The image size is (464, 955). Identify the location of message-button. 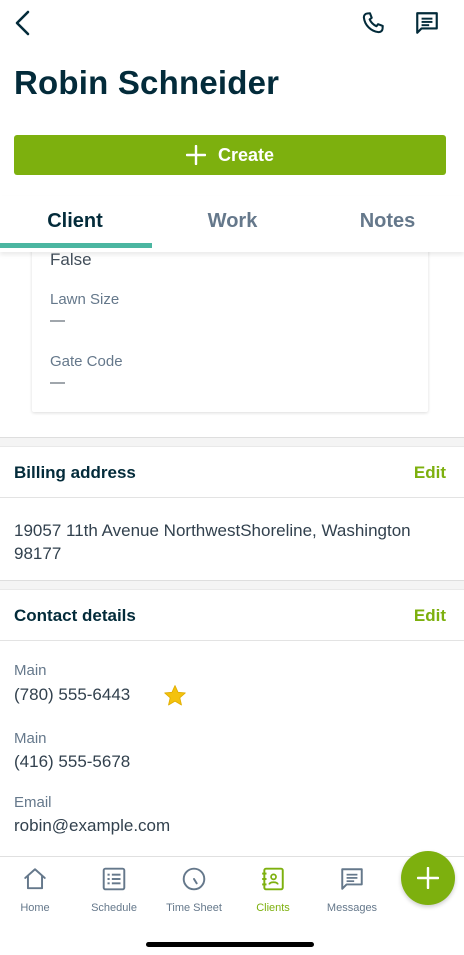
(427, 23).